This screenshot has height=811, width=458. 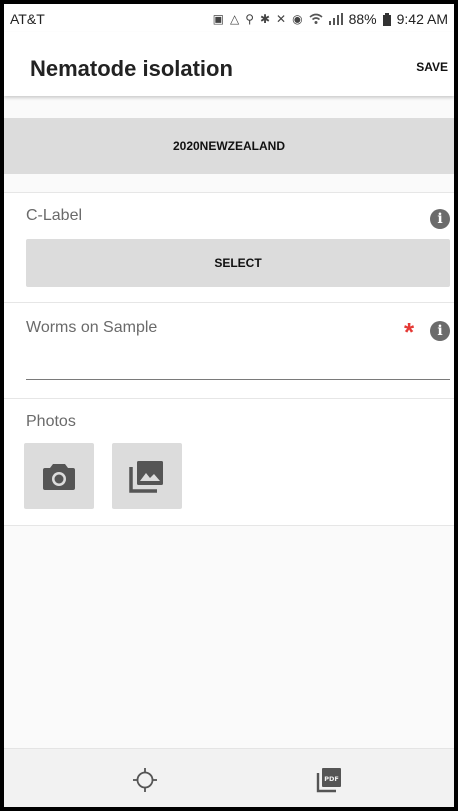 What do you see at coordinates (54, 215) in the screenshot?
I see `c-label-label: C-Label` at bounding box center [54, 215].